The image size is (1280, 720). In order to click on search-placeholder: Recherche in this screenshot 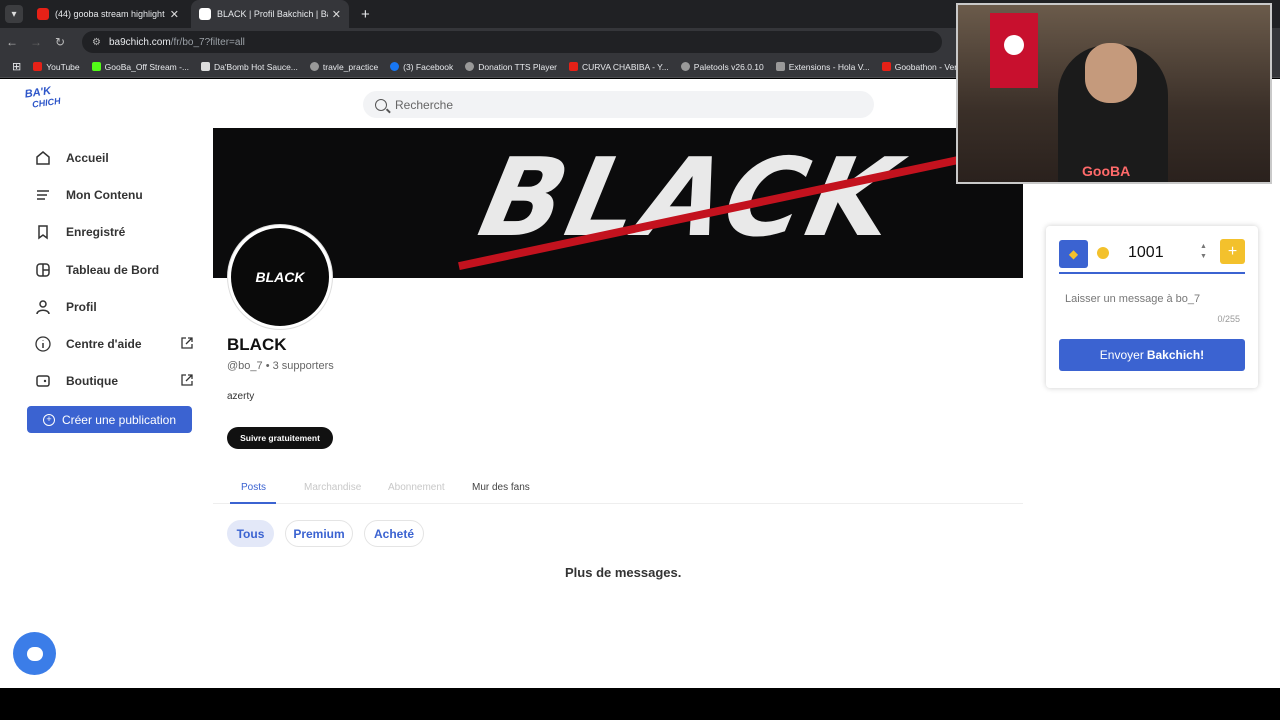, I will do `click(424, 104)`.